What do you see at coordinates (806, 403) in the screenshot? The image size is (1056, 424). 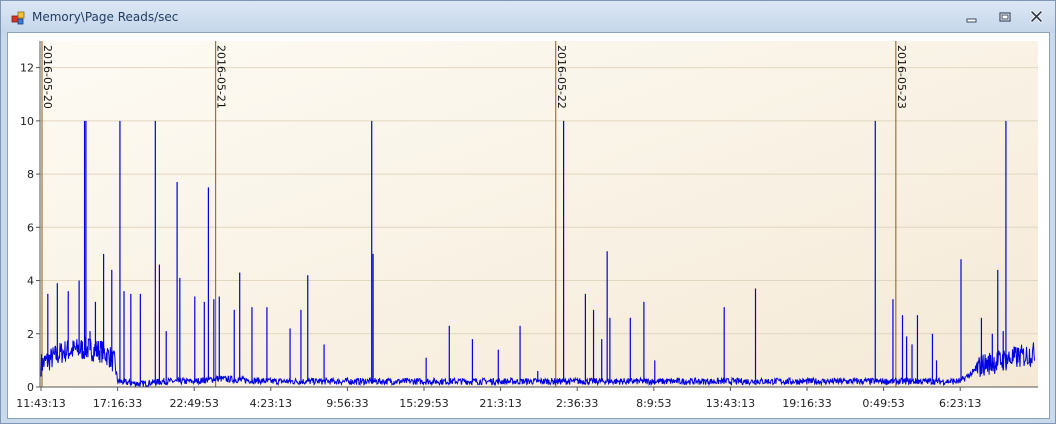 I see `x-tick-label: 19:16:33` at bounding box center [806, 403].